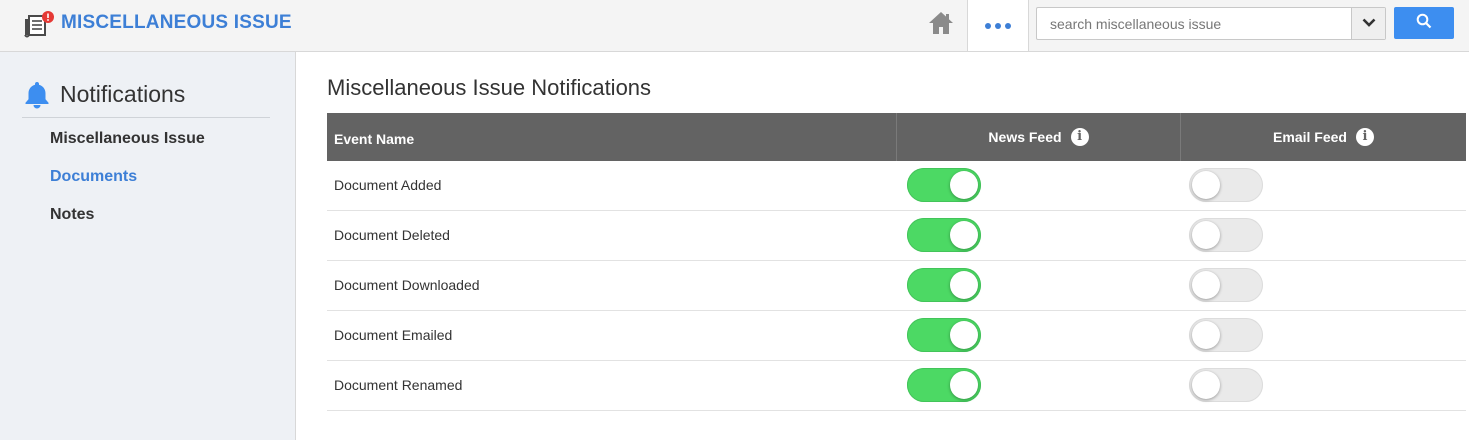 The image size is (1469, 440). I want to click on event-name: Document Emailed, so click(393, 335).